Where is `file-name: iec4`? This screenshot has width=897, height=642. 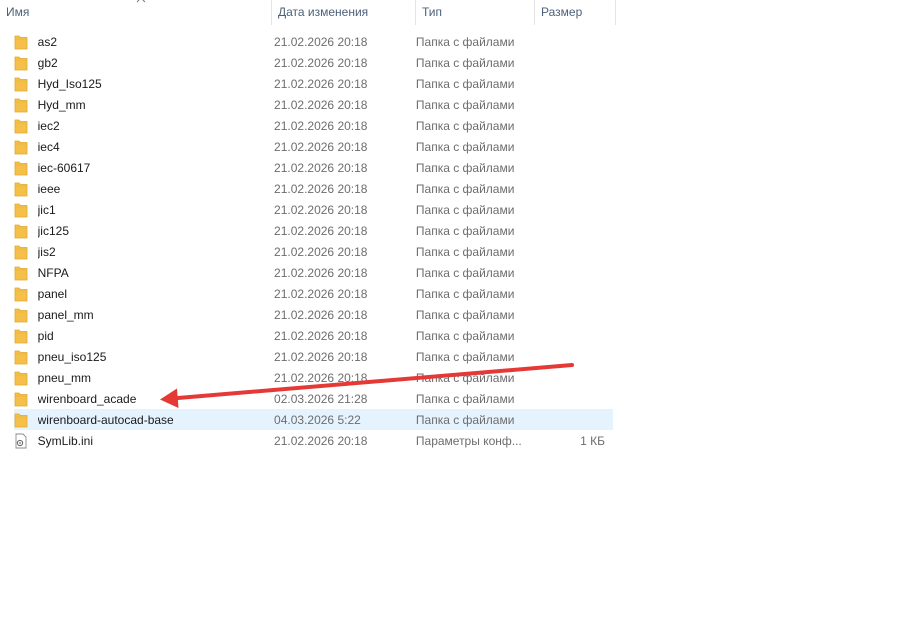 file-name: iec4 is located at coordinates (48, 146).